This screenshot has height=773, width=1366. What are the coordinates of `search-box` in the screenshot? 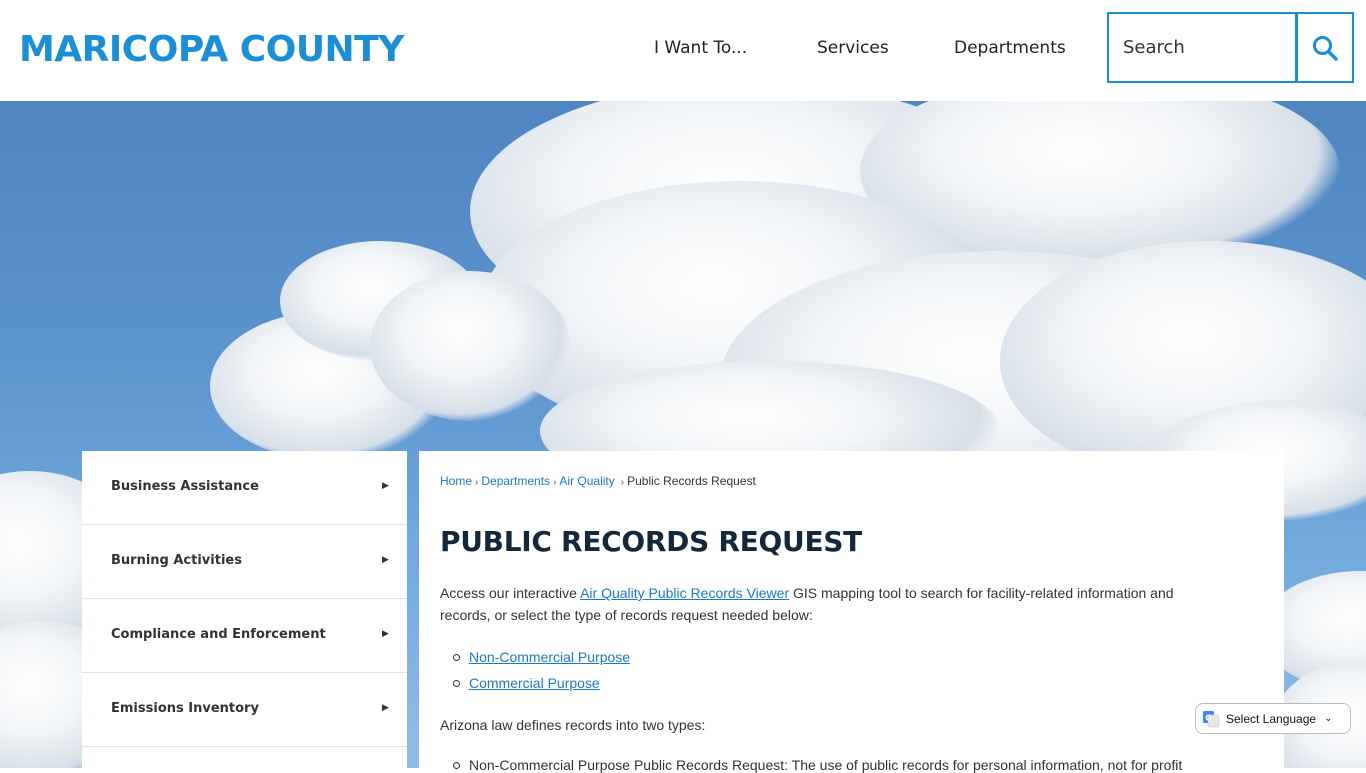 It's located at (1202, 47).